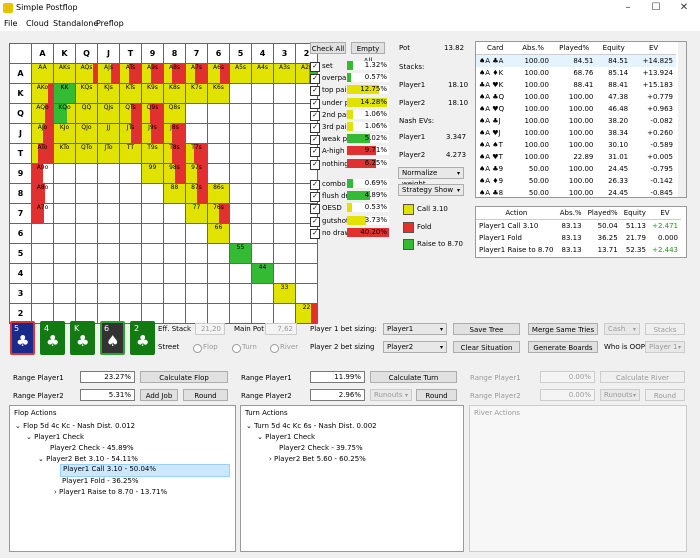 Image resolution: width=700 pixels, height=558 pixels. I want to click on river-range-p1-input: 0.00%, so click(567, 377).